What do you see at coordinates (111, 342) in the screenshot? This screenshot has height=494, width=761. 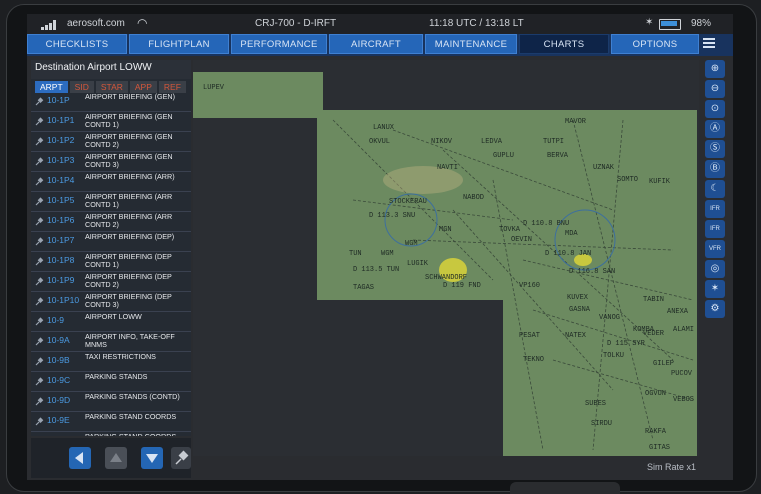 I see `chart-list-item: 10-9A AIRPORT INFO, TAKE-OFF MNMS` at bounding box center [111, 342].